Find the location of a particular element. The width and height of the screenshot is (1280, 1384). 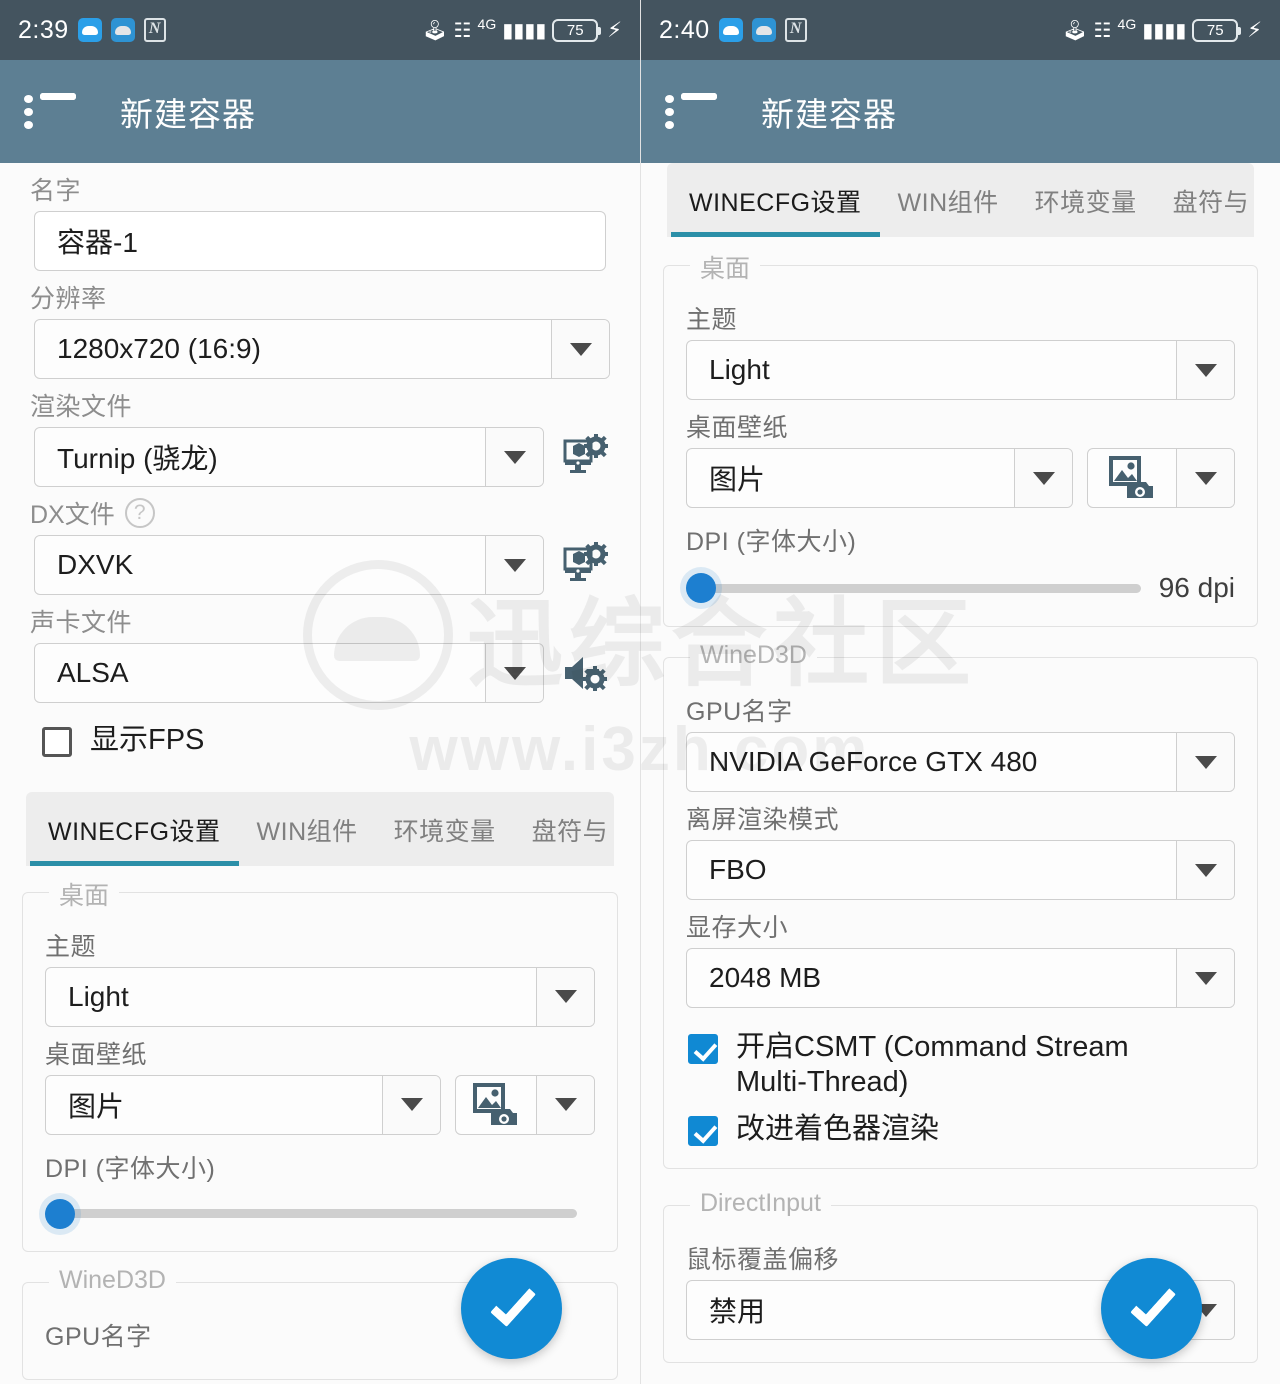

show-fps-label: 显示FPS is located at coordinates (147, 740).